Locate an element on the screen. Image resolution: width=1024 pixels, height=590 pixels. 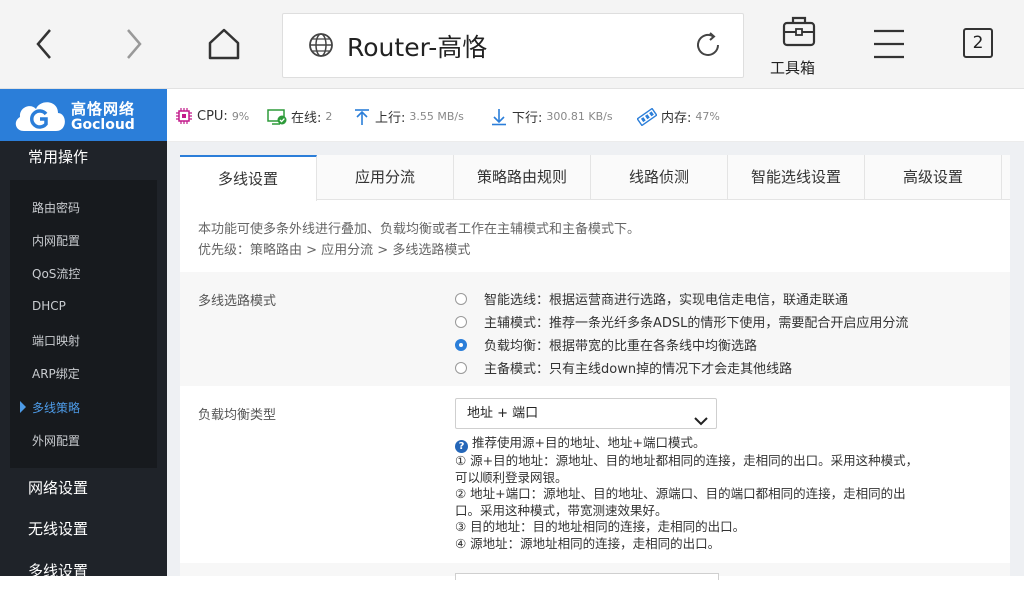
sidebar-item-label: 多线策略 is located at coordinates (56, 408).